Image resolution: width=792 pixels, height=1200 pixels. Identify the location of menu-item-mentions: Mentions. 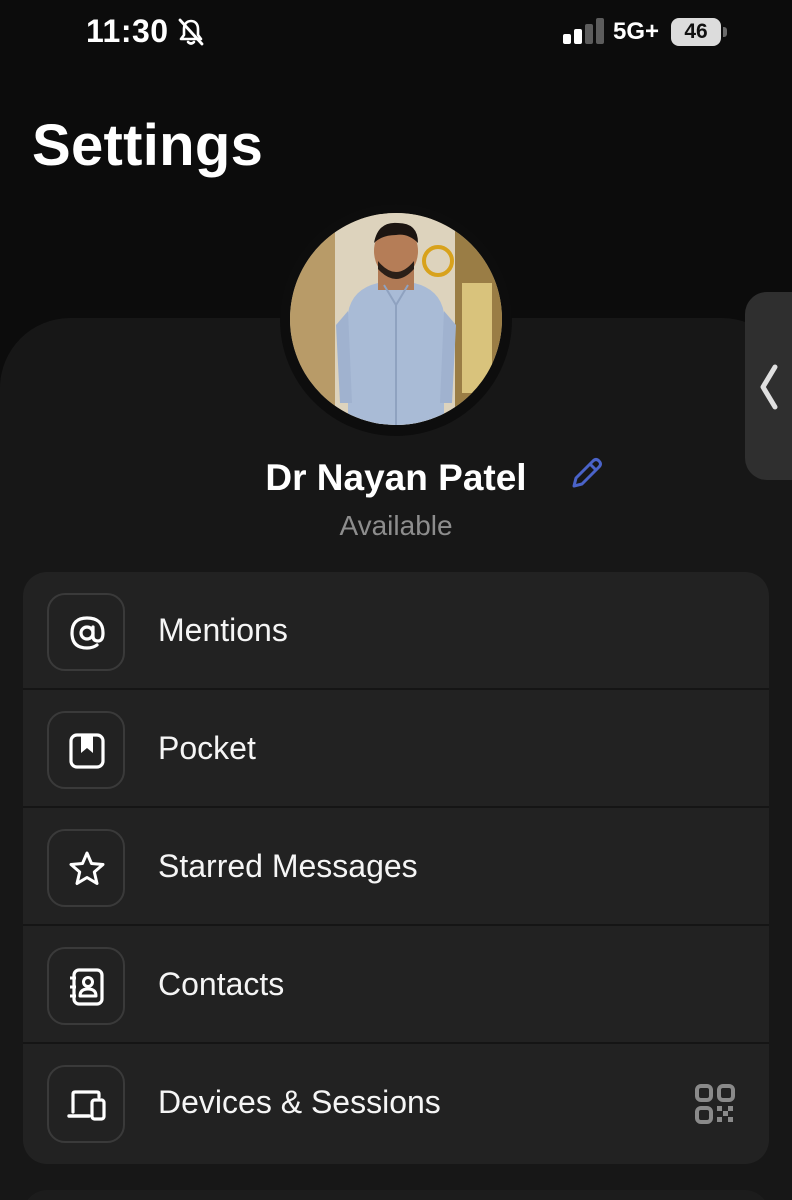
(396, 631).